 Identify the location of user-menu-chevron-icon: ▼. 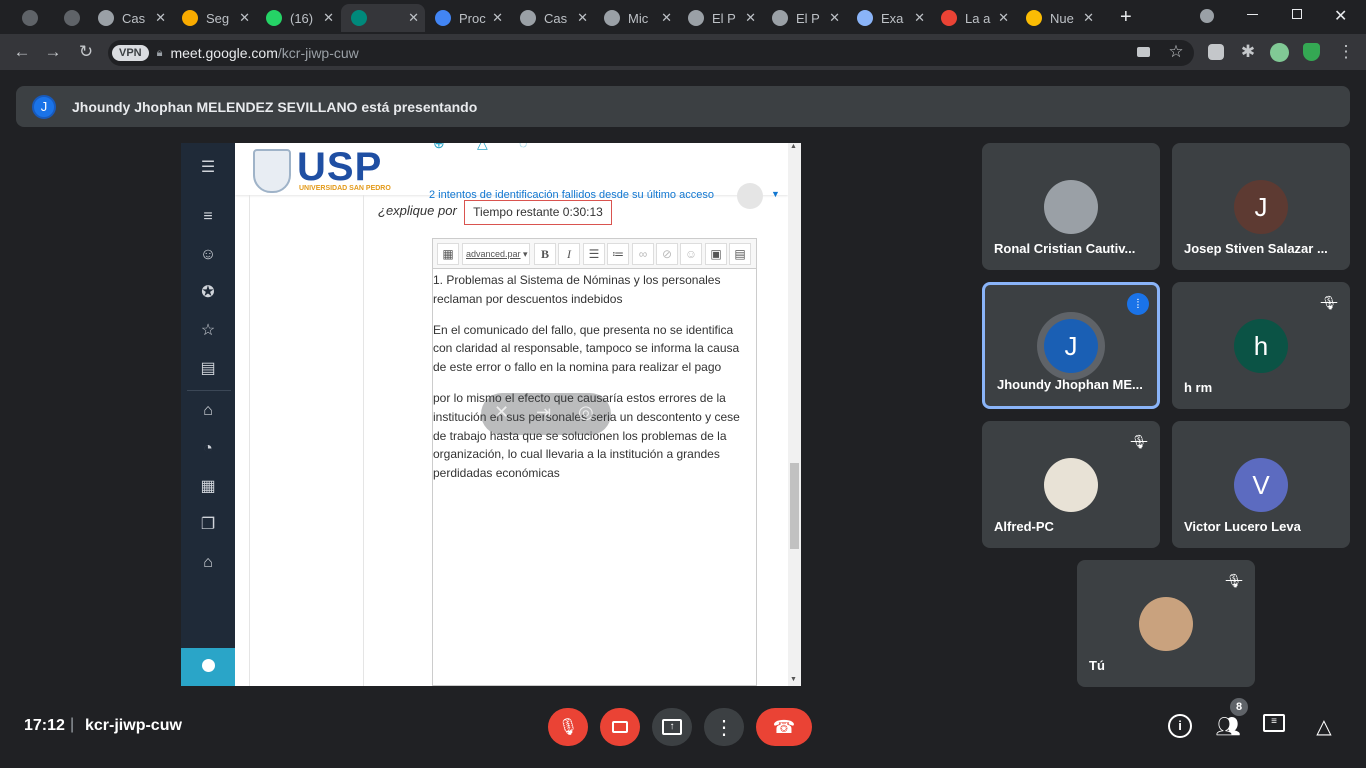
(775, 194).